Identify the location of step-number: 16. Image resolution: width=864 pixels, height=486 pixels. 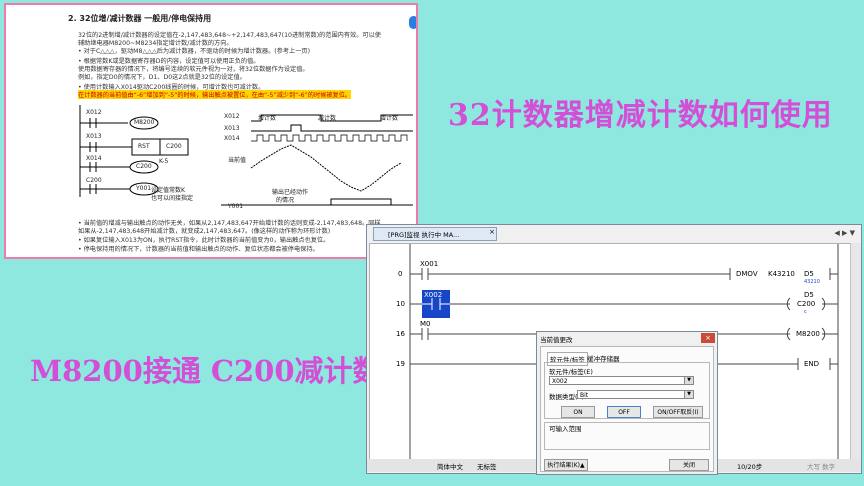
(400, 334).